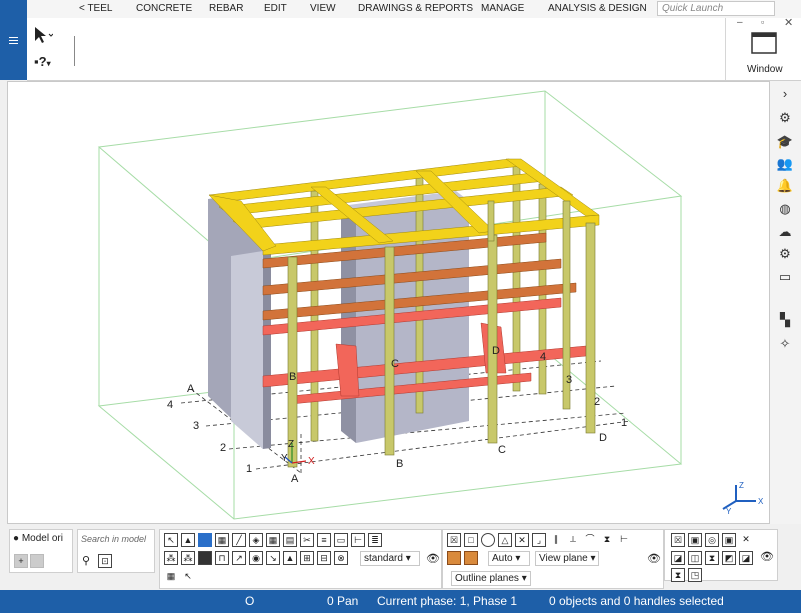 The width and height of the screenshot is (801, 613). What do you see at coordinates (767, 556) in the screenshot?
I see `visibility-eye-icon-3: 👁` at bounding box center [767, 556].